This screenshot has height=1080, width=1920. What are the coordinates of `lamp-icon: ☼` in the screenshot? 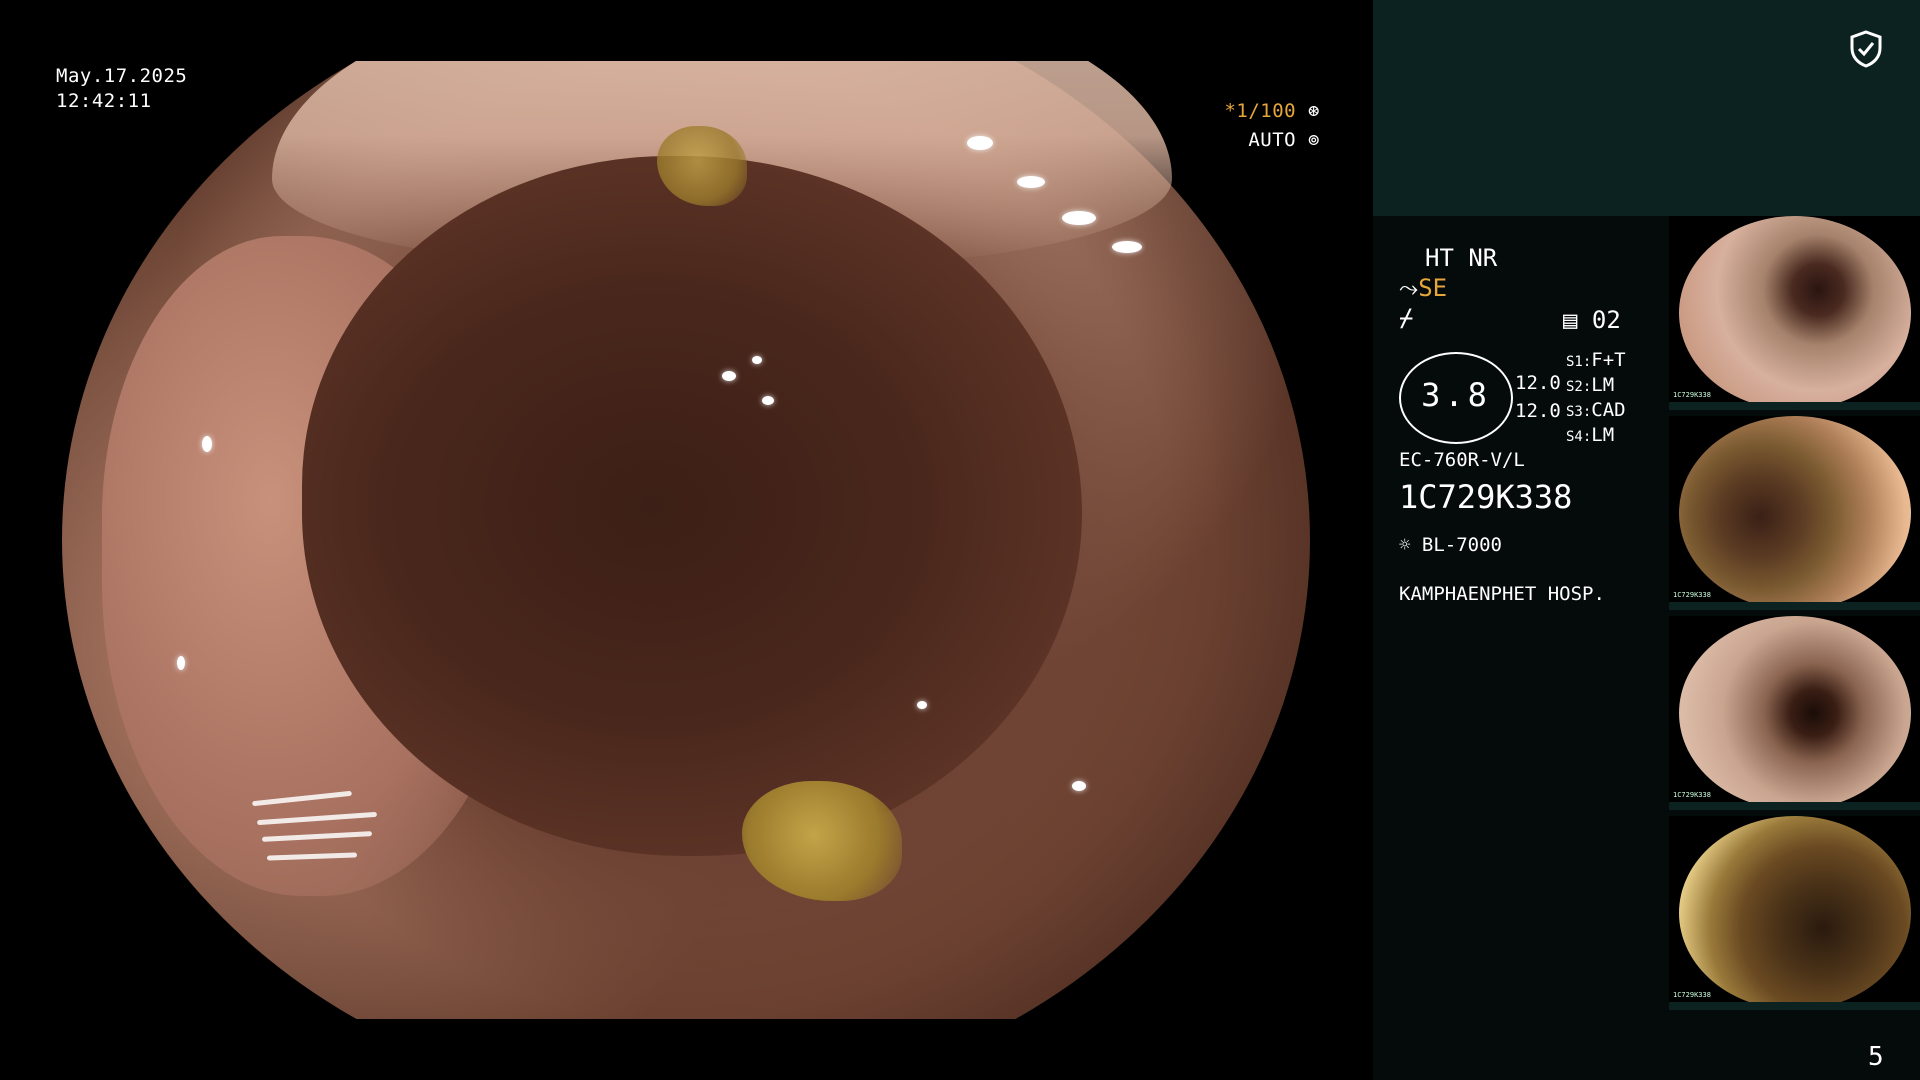 It's located at (1405, 545).